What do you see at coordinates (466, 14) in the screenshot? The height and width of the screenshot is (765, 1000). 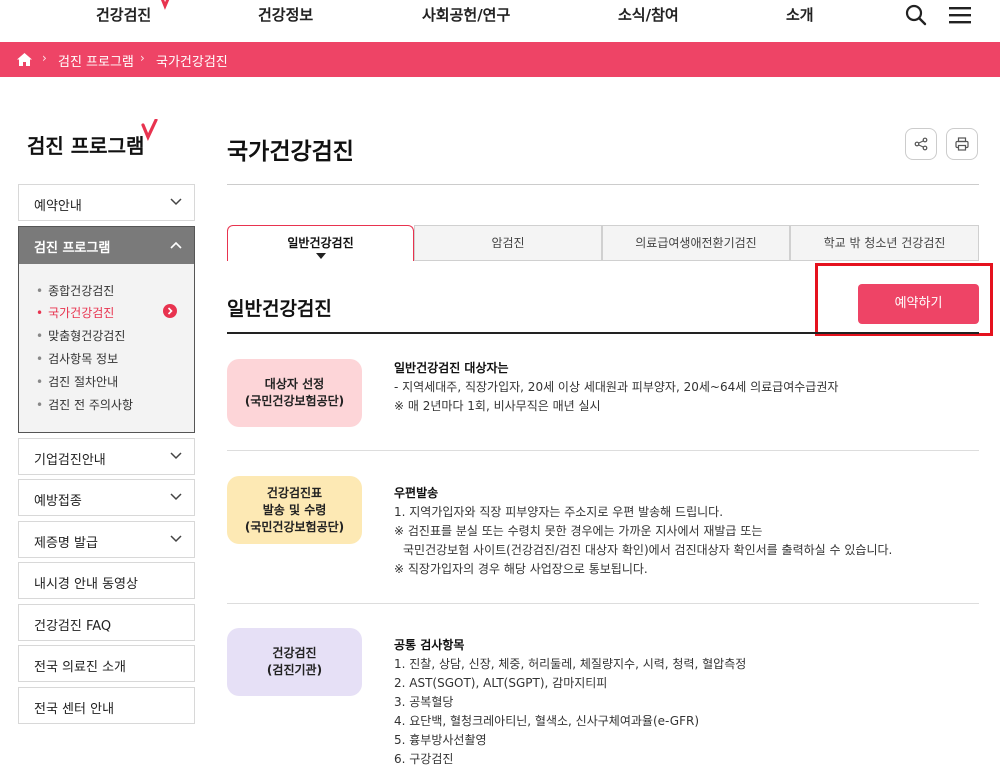 I see `nav-item-social-research: 사회공헌/연구` at bounding box center [466, 14].